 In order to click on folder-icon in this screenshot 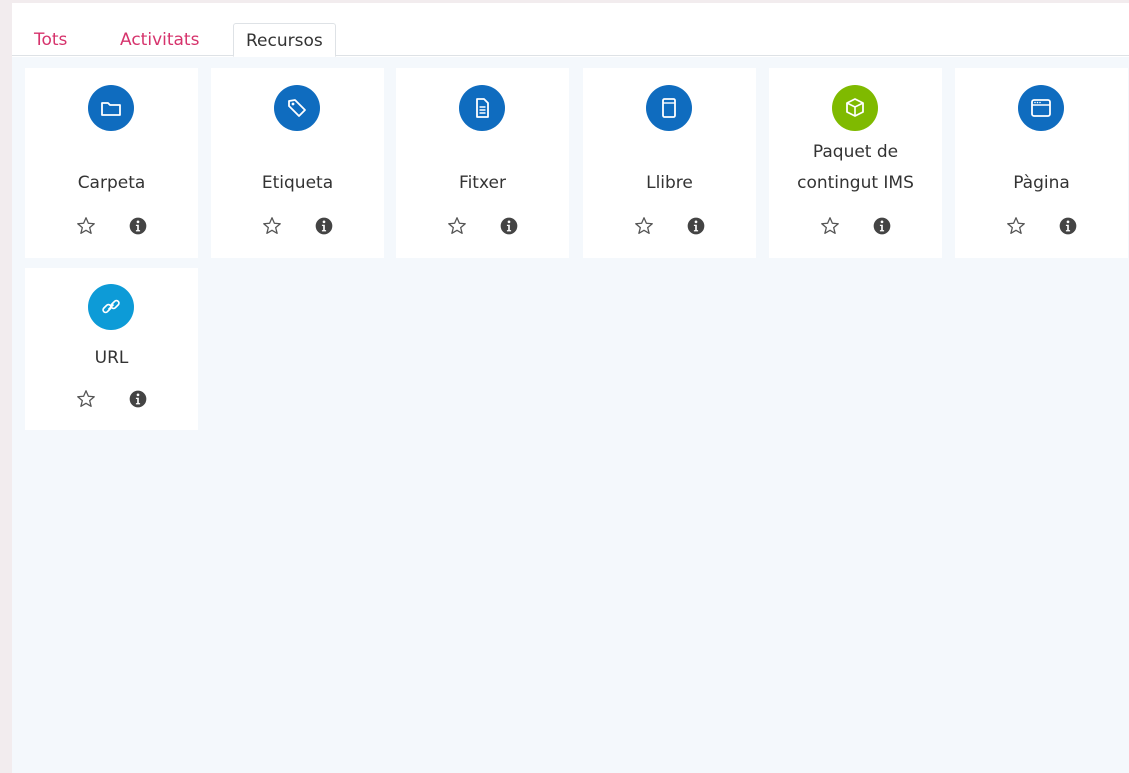, I will do `click(111, 108)`.